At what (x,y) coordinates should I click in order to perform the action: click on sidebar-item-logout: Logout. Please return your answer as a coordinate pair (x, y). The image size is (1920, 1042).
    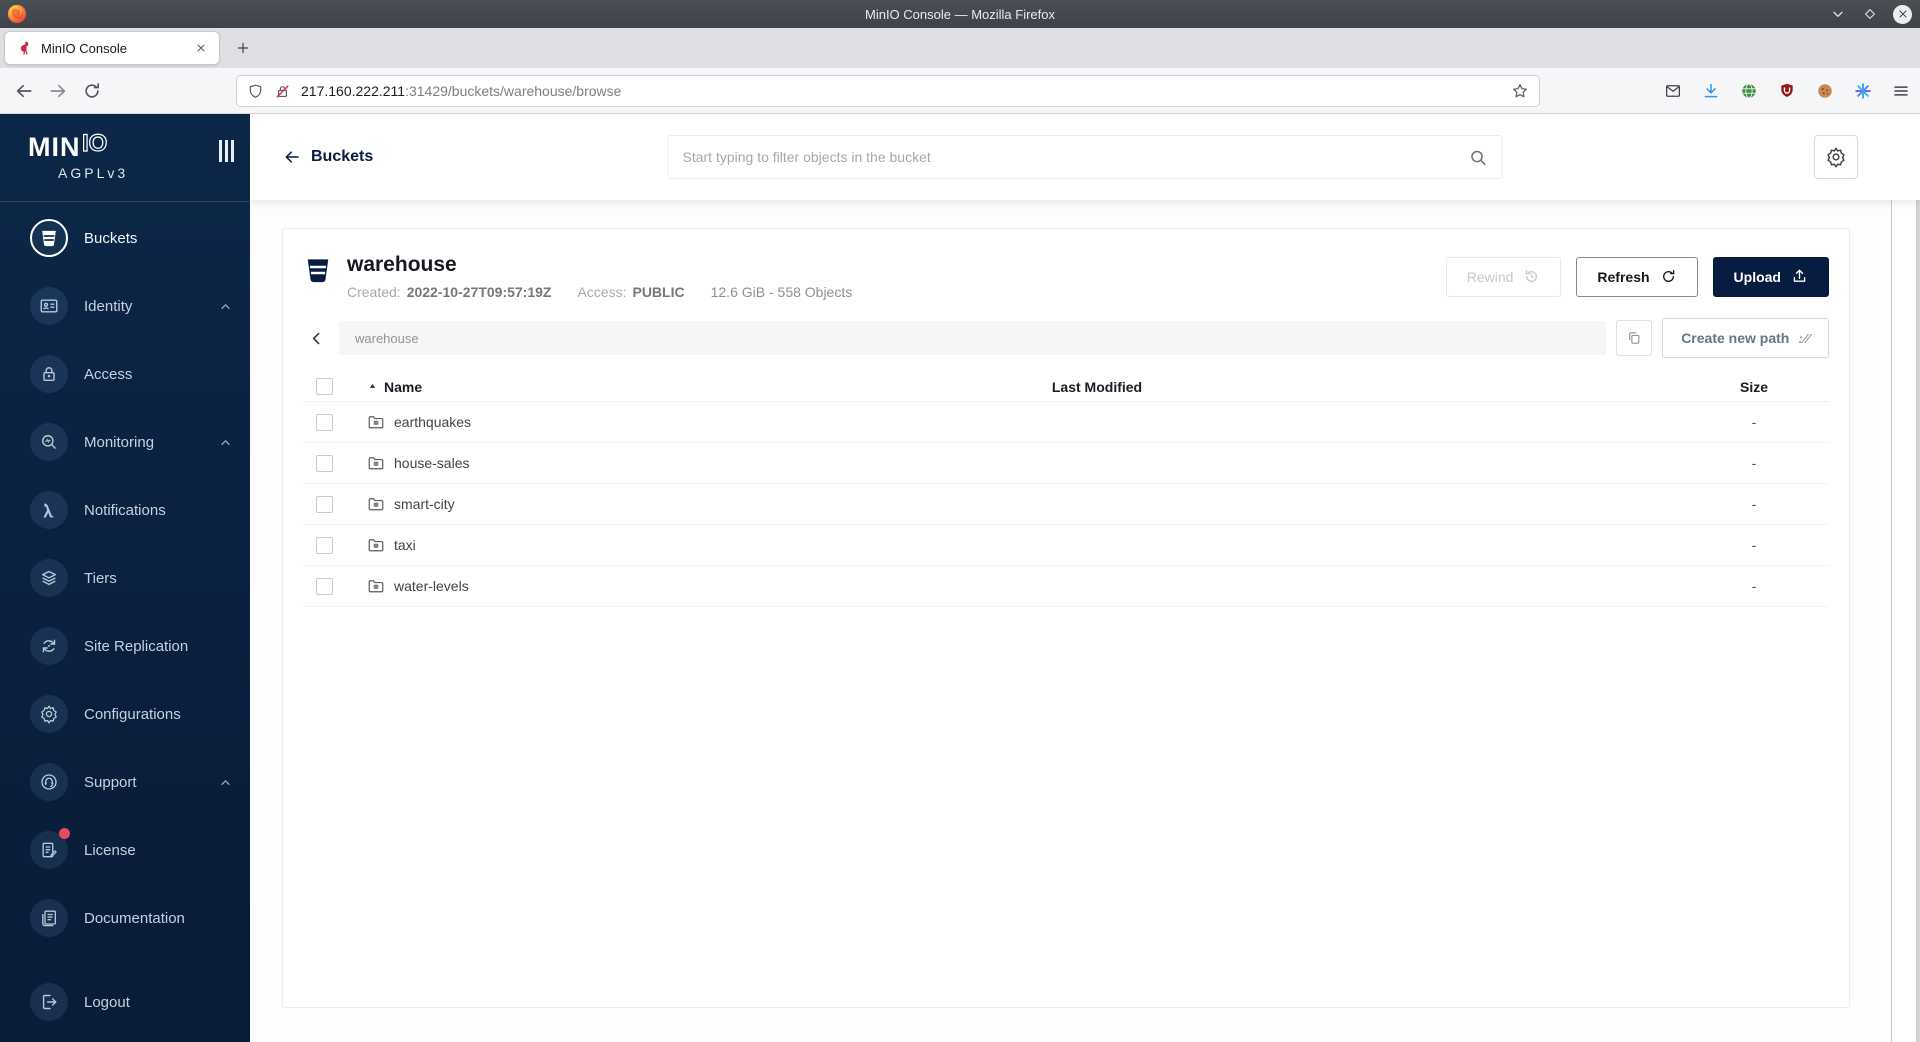
    Looking at the image, I should click on (125, 1002).